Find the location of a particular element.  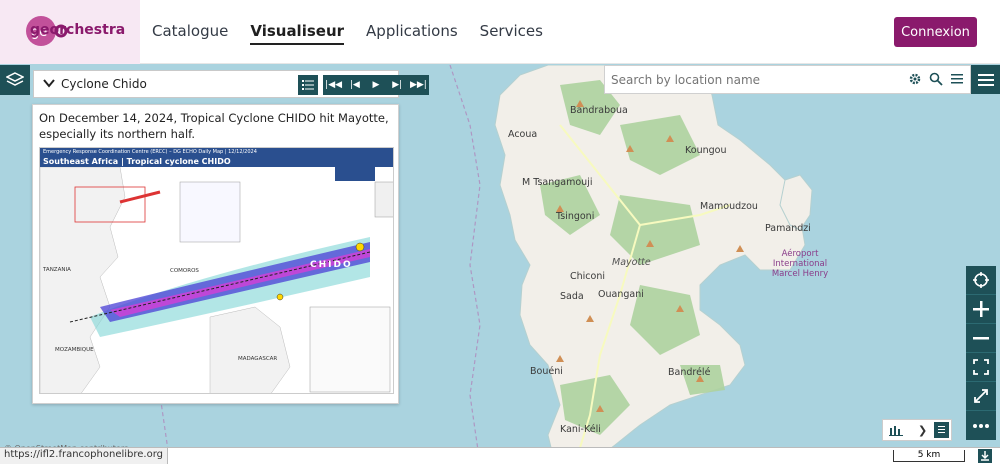

search-input is located at coordinates (756, 80).